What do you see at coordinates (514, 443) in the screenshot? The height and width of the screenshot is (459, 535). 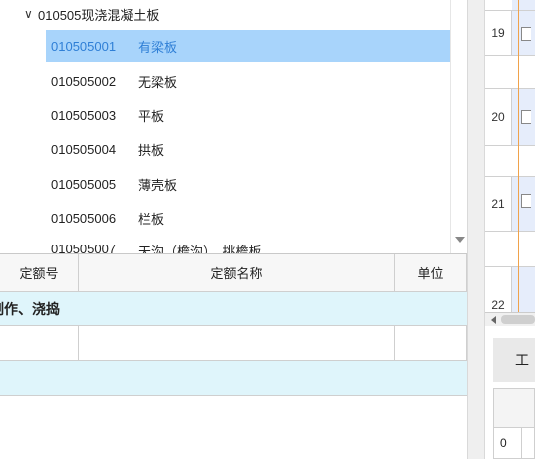 I see `table-row: 0` at bounding box center [514, 443].